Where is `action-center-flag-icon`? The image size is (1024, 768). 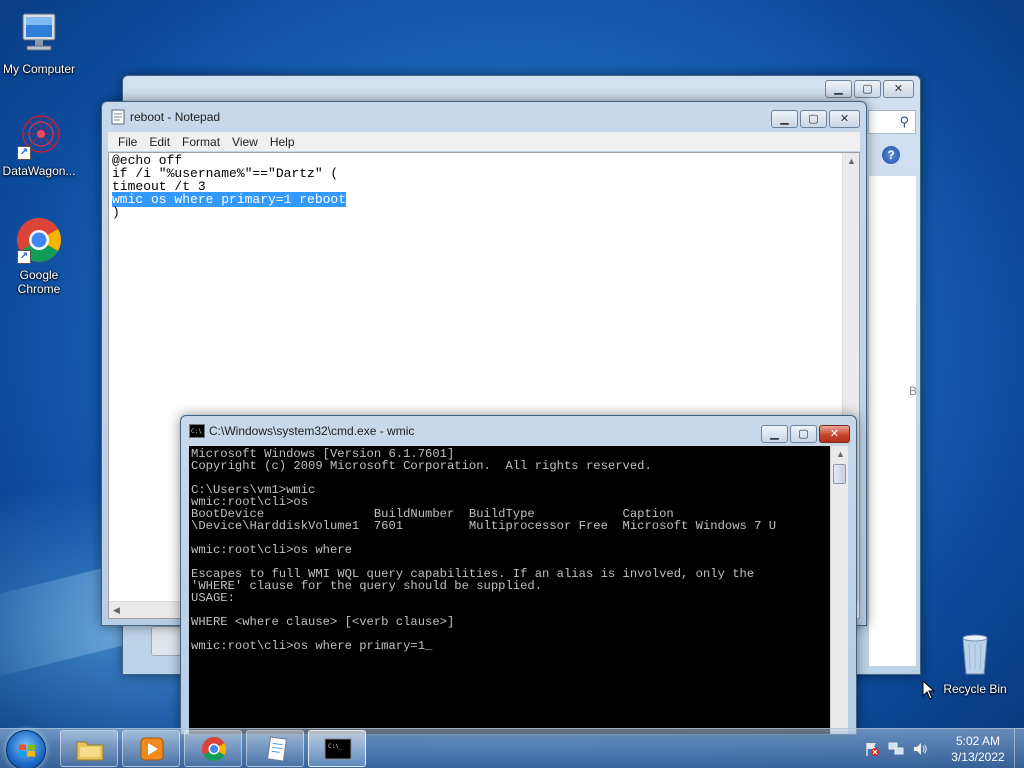 action-center-flag-icon is located at coordinates (872, 749).